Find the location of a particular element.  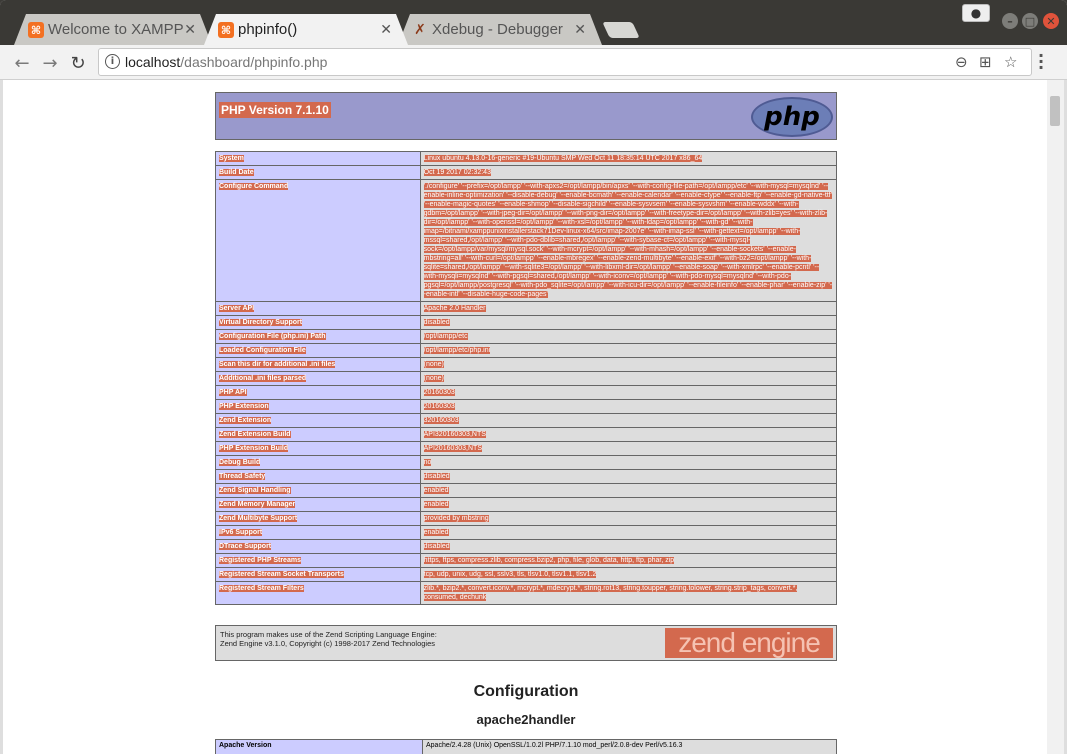

row-value: 320160303 is located at coordinates (628, 420).